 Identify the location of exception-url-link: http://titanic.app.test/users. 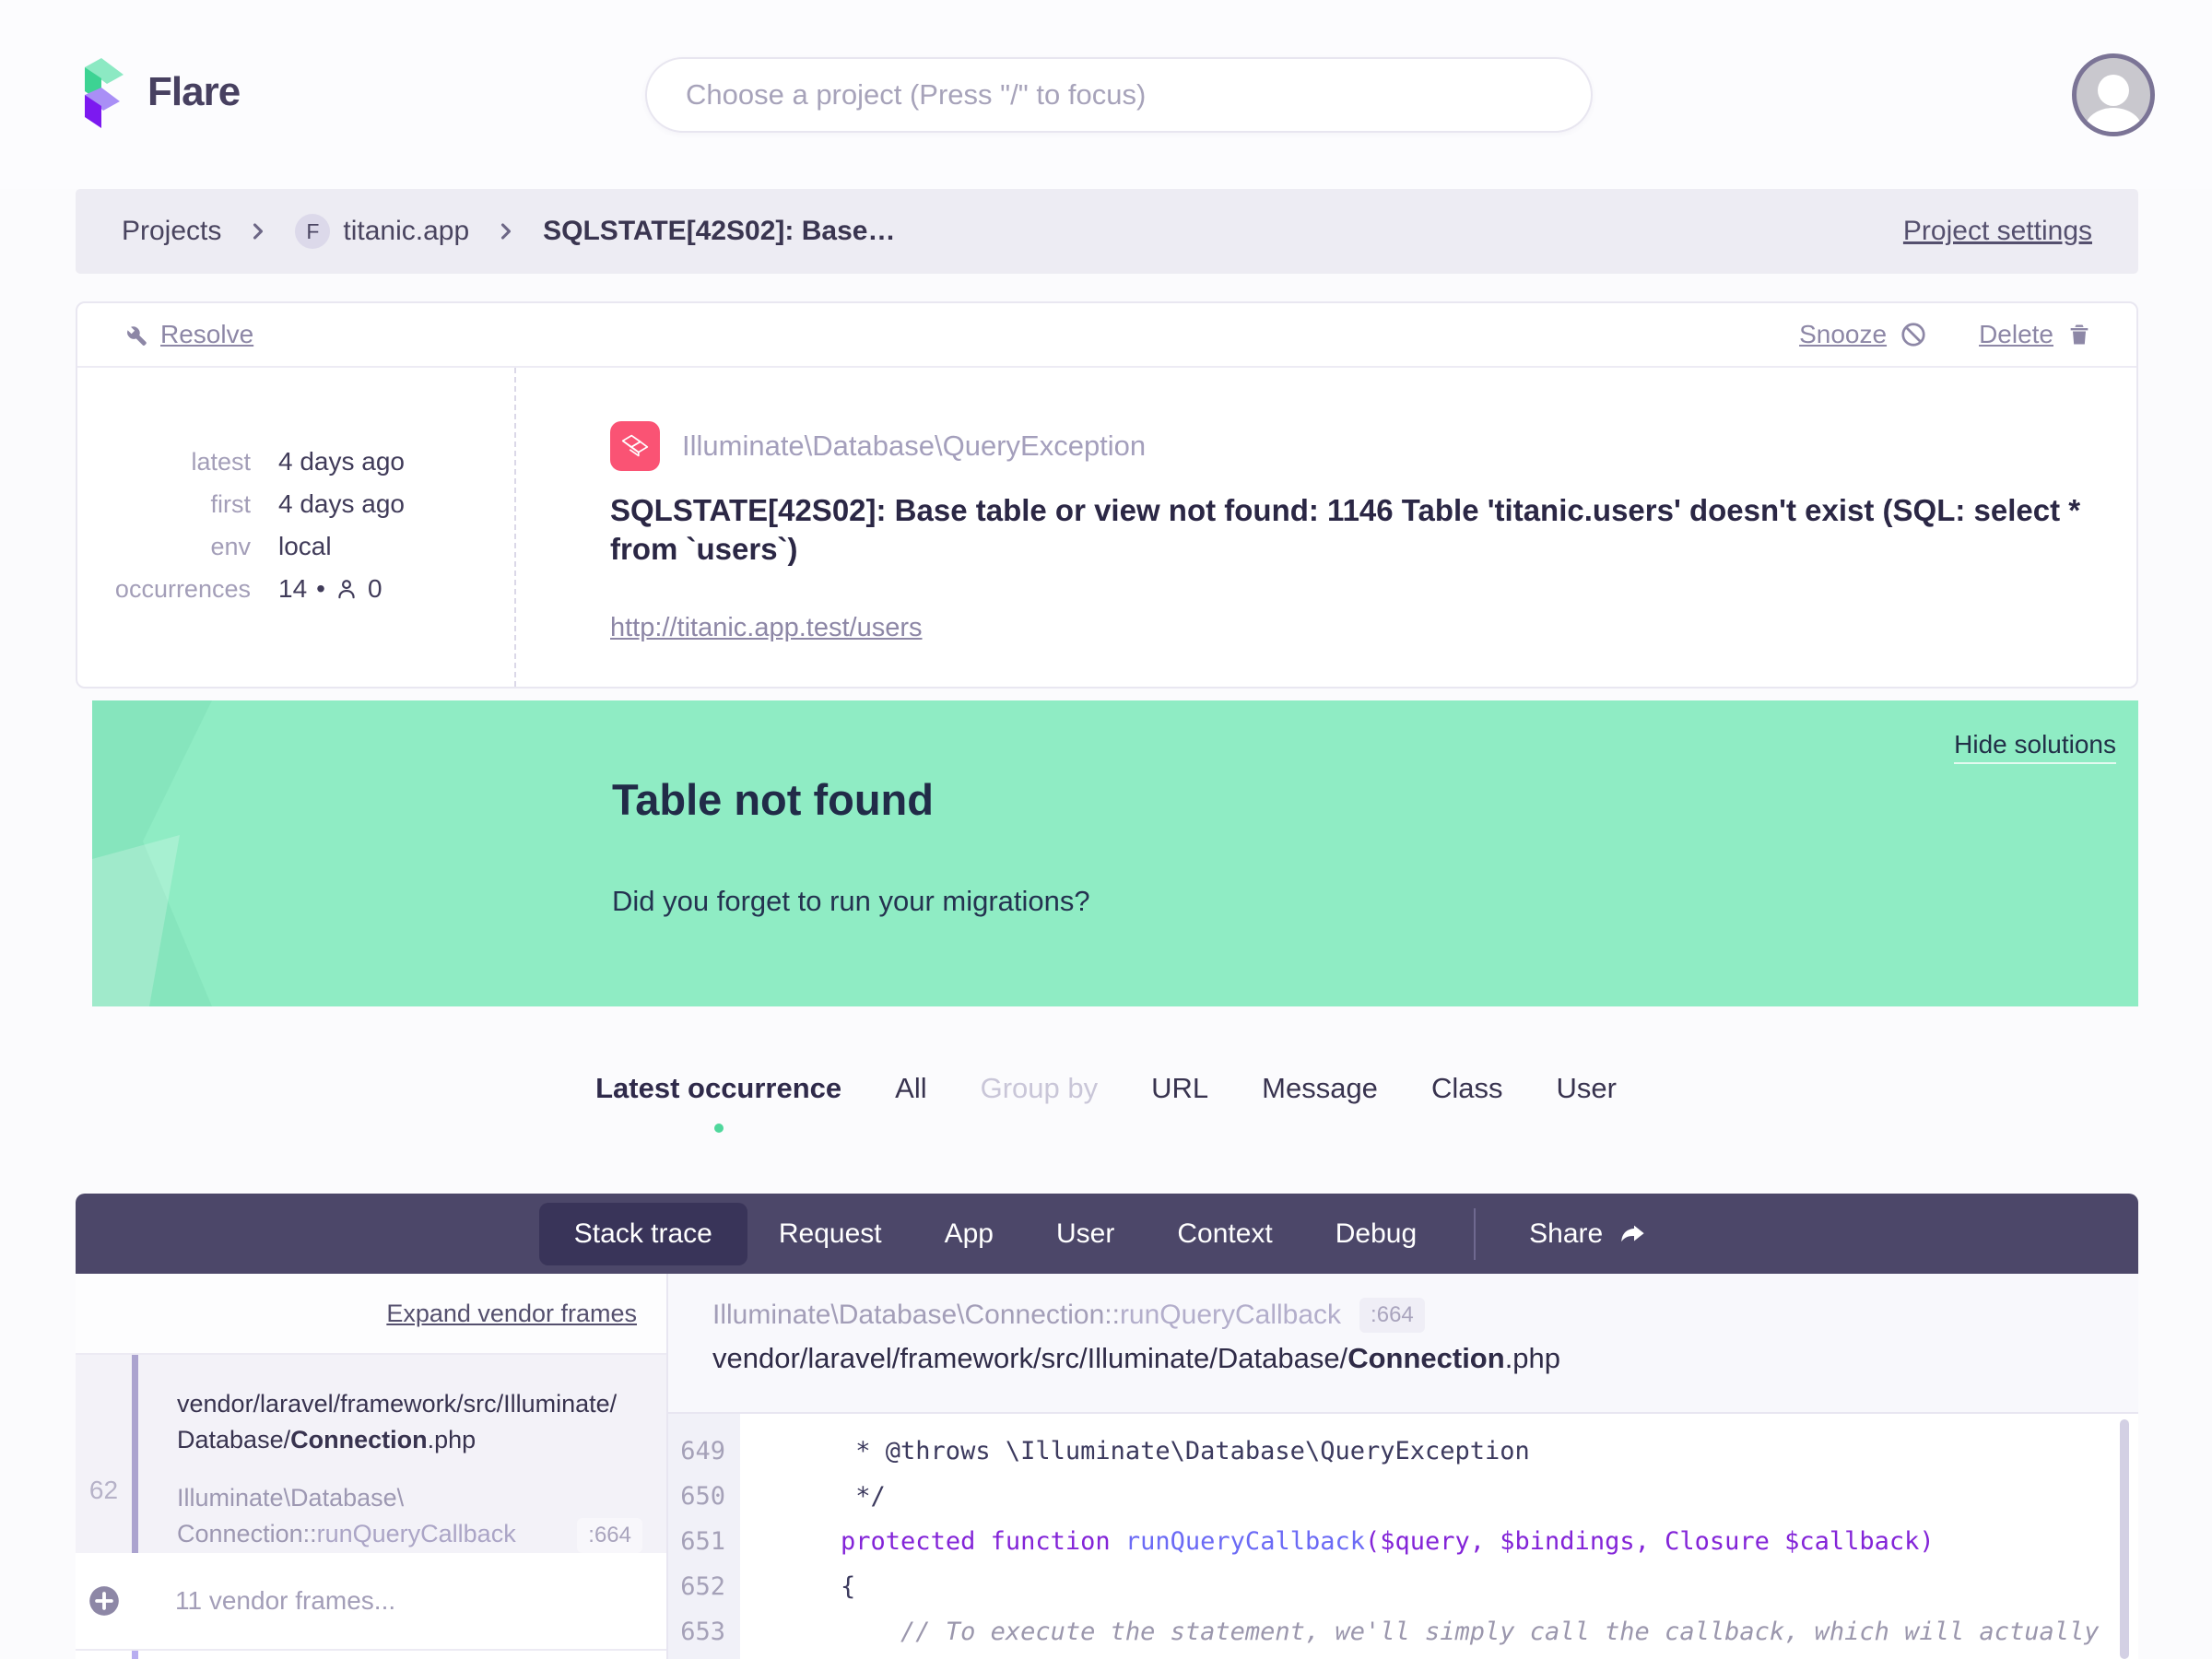
(766, 628).